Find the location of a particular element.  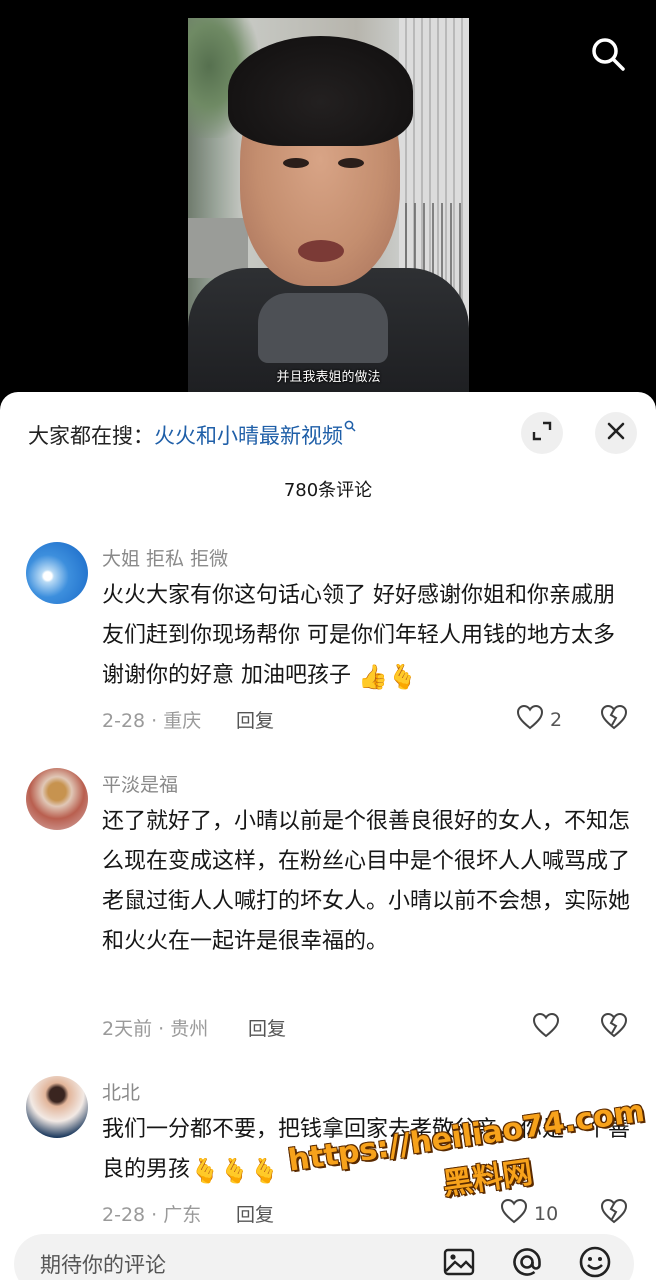

search-suggestion-prefix: 大家都在搜： is located at coordinates (91, 436).